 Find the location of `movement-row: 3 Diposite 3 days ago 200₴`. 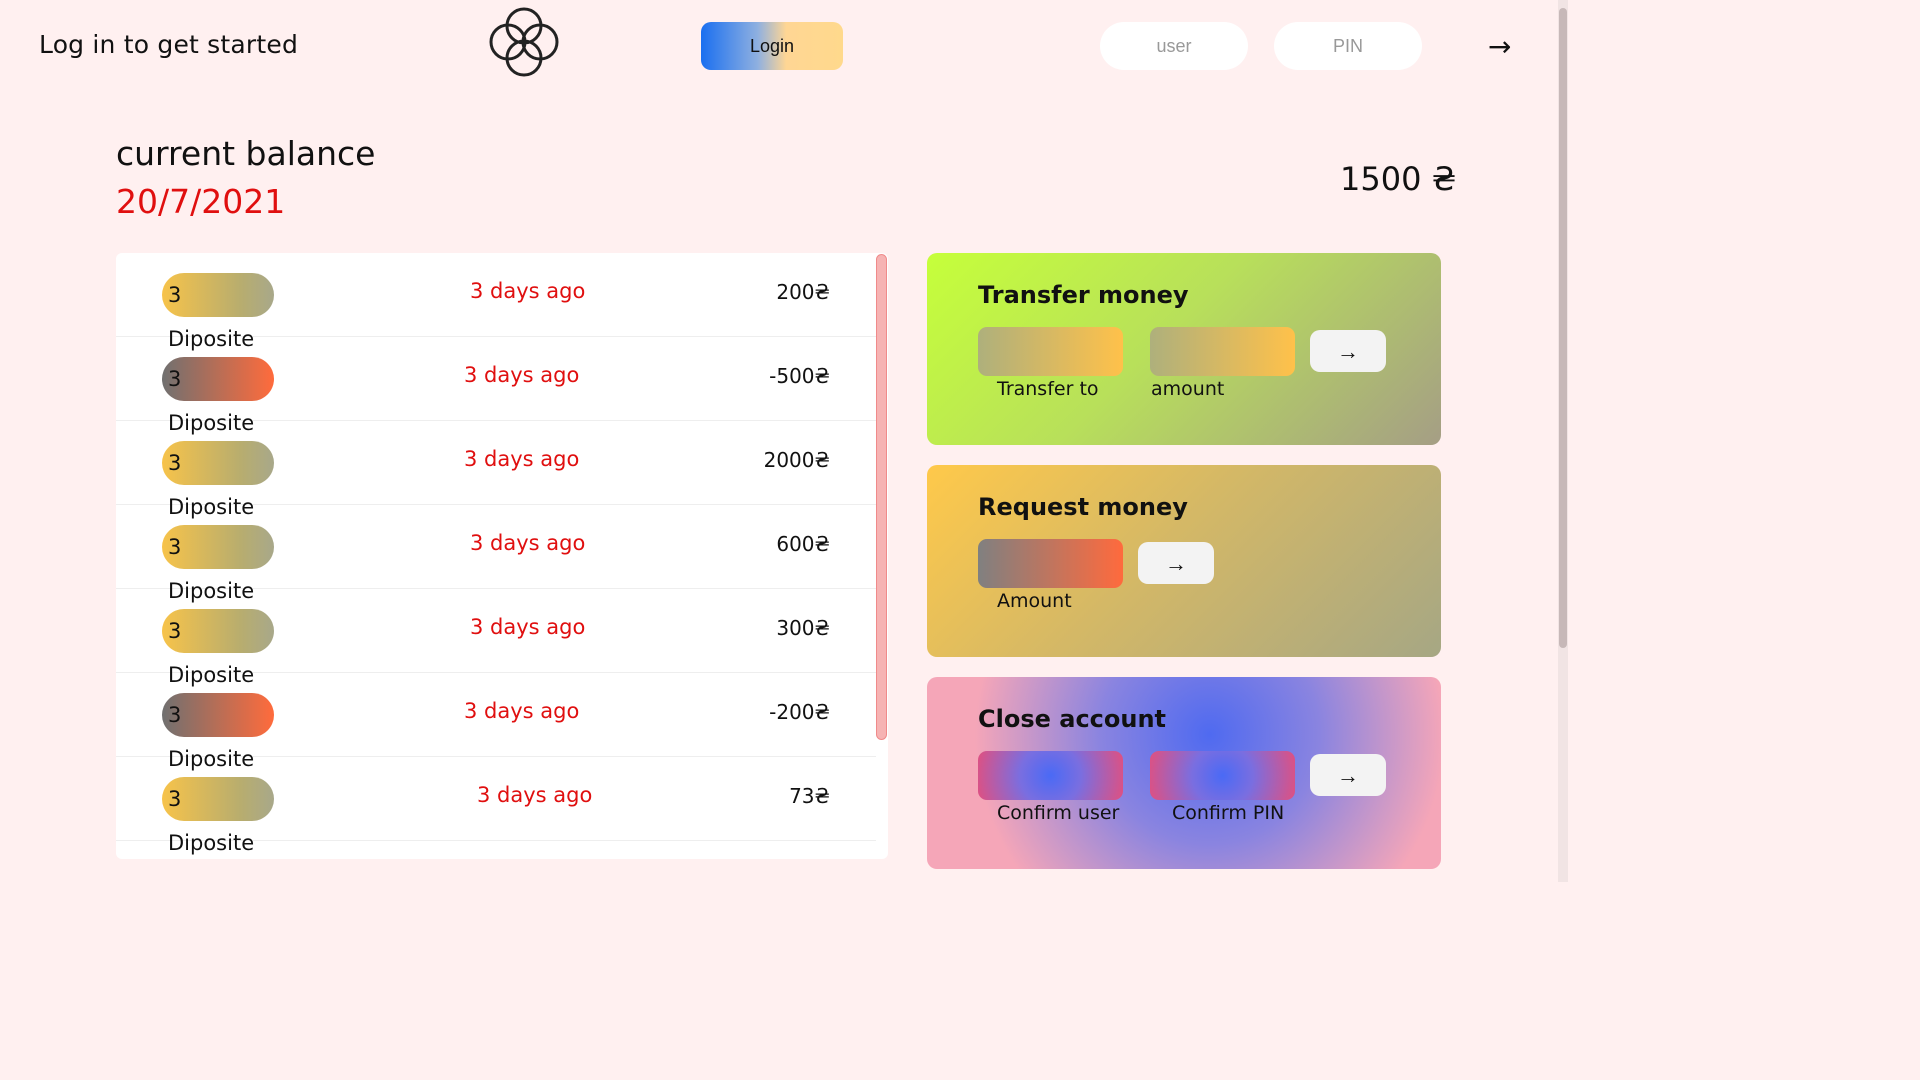

movement-row: 3 Diposite 3 days ago 200₴ is located at coordinates (496, 302).